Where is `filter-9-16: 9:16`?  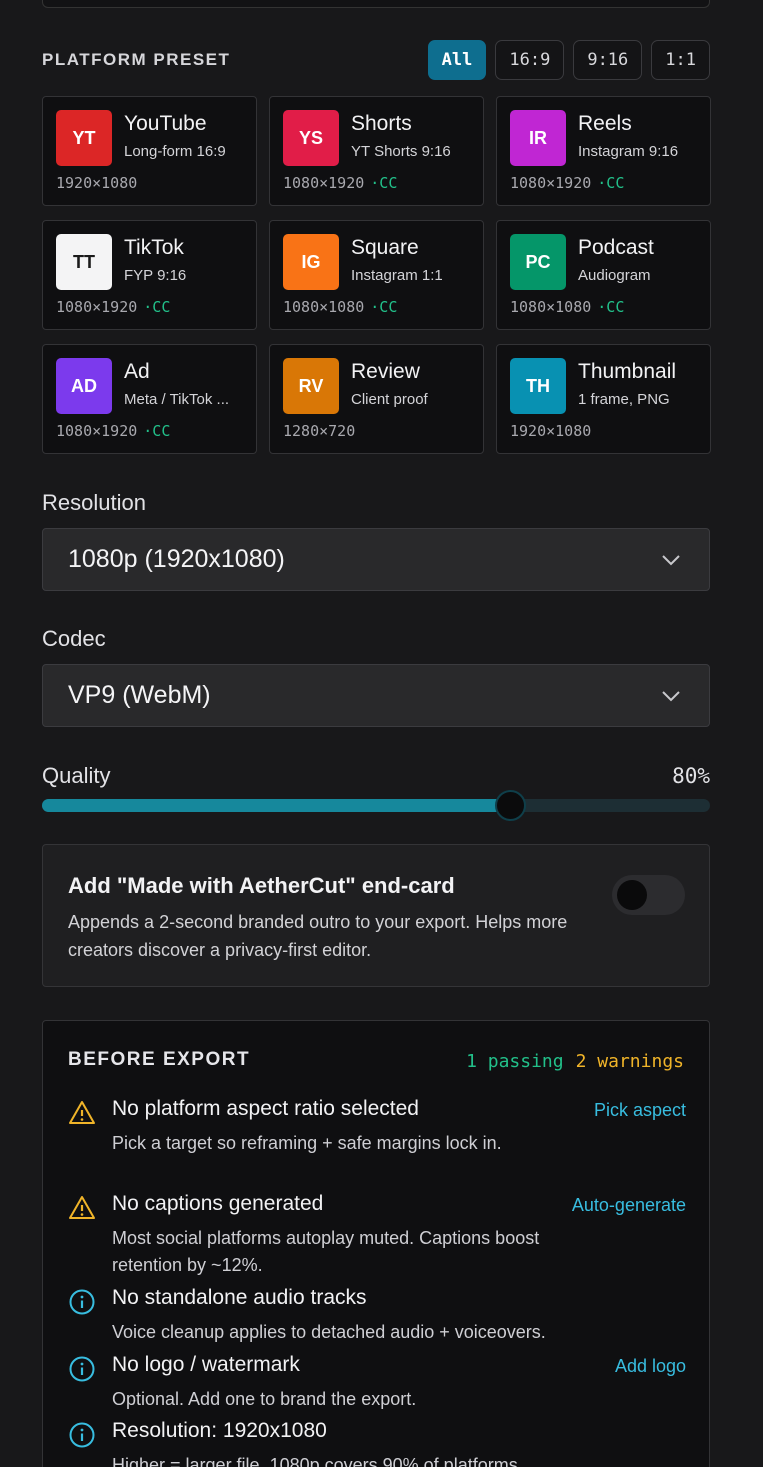
filter-9-16: 9:16 is located at coordinates (608, 60).